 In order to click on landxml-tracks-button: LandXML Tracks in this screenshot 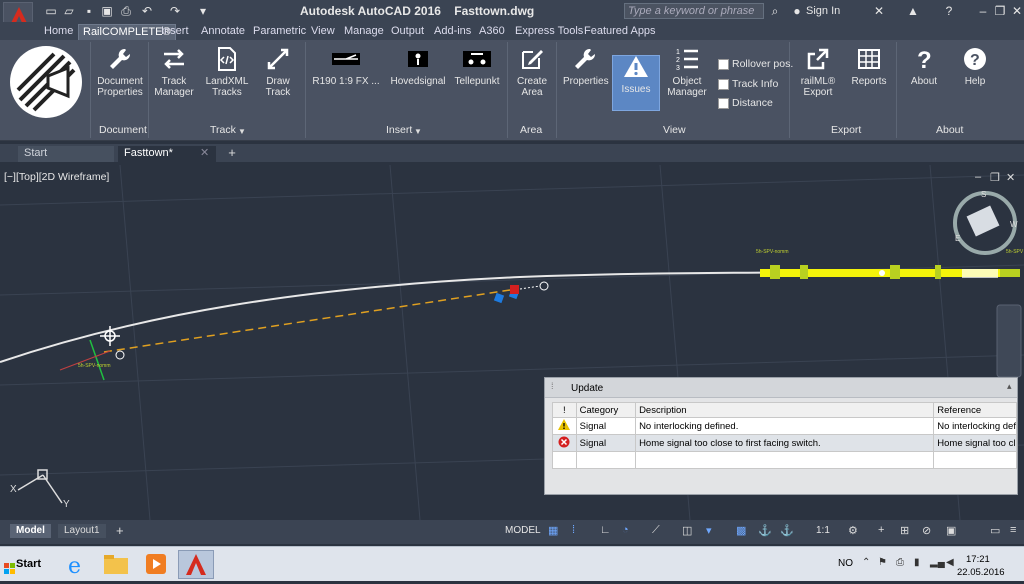, I will do `click(227, 72)`.